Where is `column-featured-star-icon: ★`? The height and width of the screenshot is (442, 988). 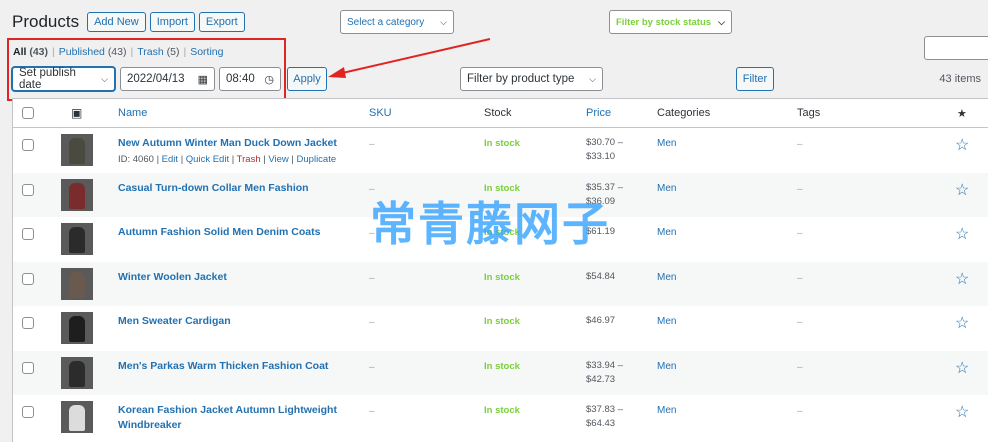
column-featured-star-icon: ★ is located at coordinates (962, 113).